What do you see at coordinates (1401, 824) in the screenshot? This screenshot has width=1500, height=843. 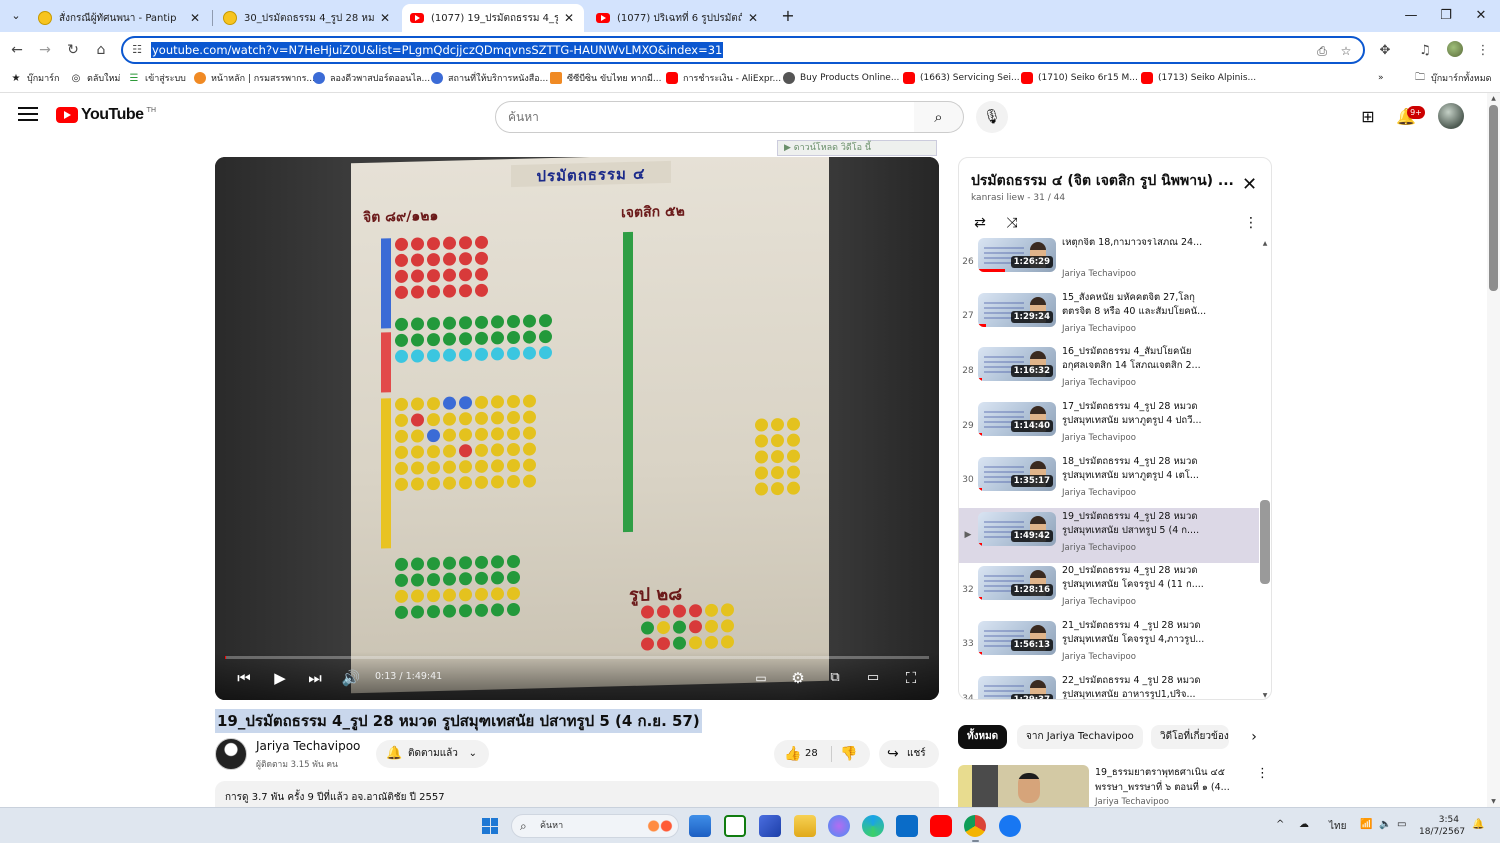 I see `battery-icon: ▭` at bounding box center [1401, 824].